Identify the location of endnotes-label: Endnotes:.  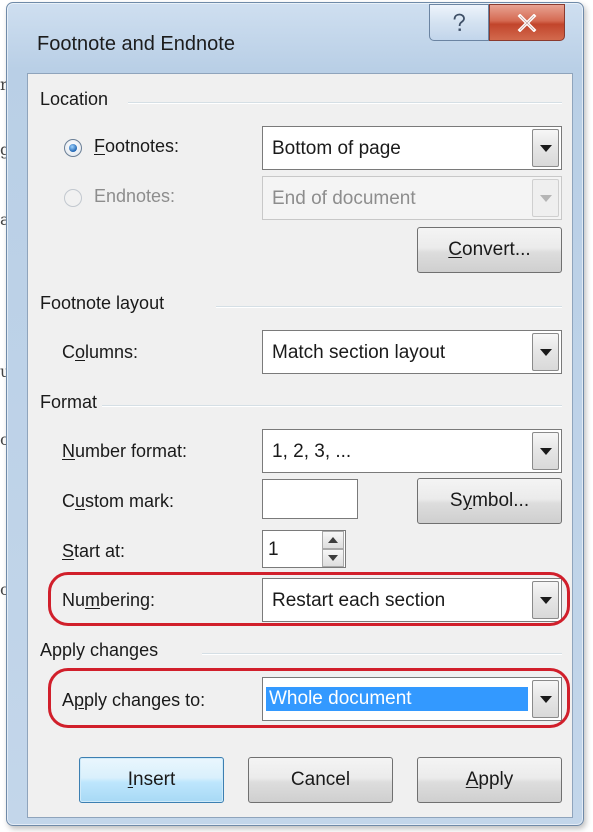
(135, 196).